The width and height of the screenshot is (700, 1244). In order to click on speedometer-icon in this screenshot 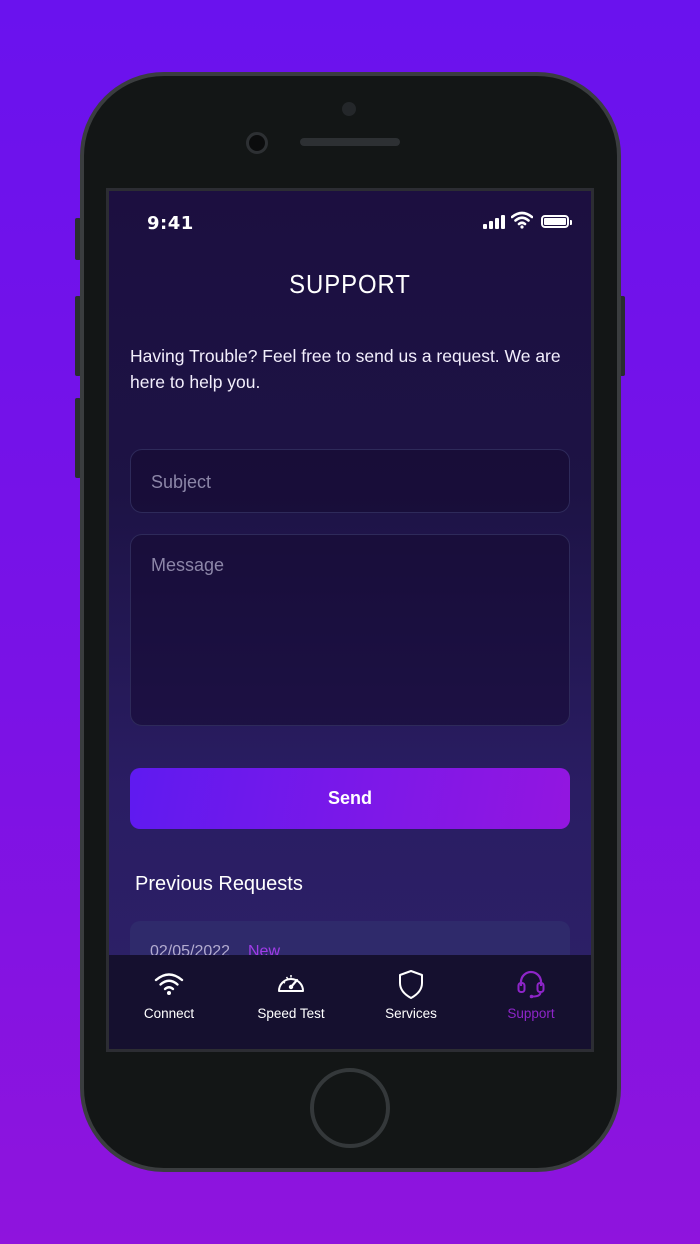, I will do `click(291, 983)`.